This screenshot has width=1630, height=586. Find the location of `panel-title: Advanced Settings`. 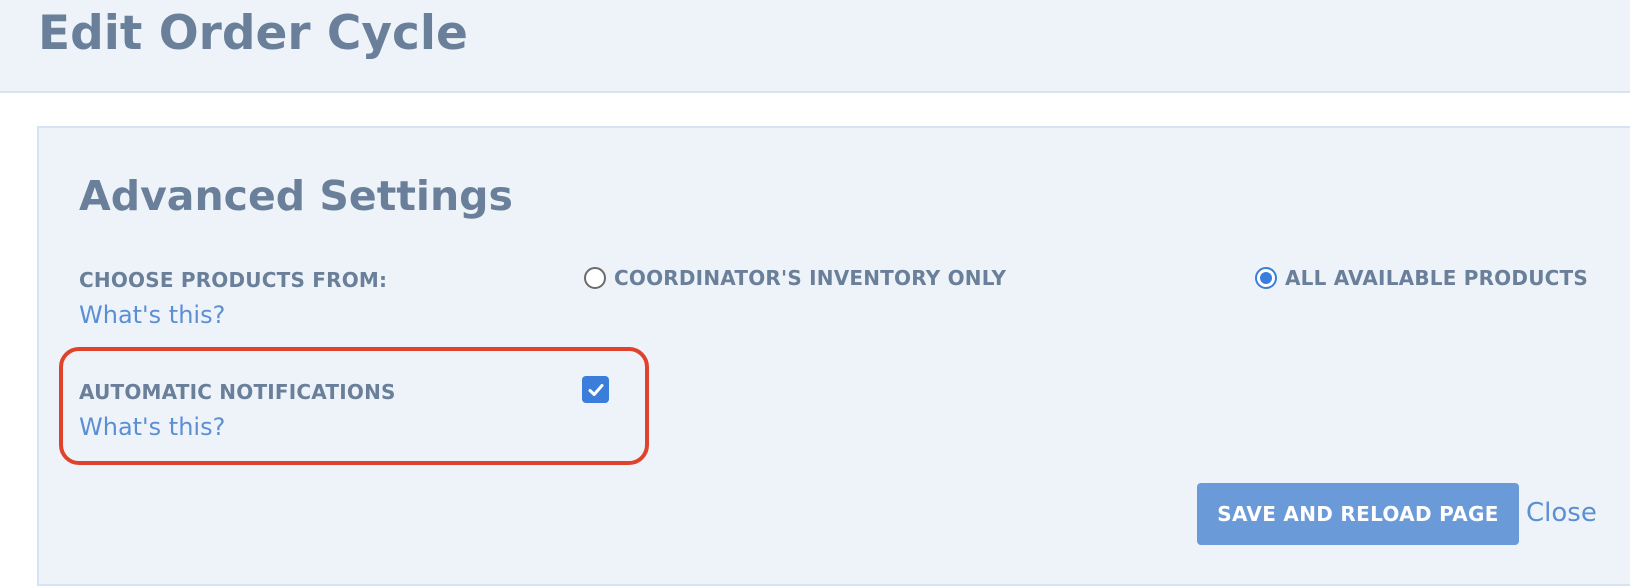

panel-title: Advanced Settings is located at coordinates (296, 196).